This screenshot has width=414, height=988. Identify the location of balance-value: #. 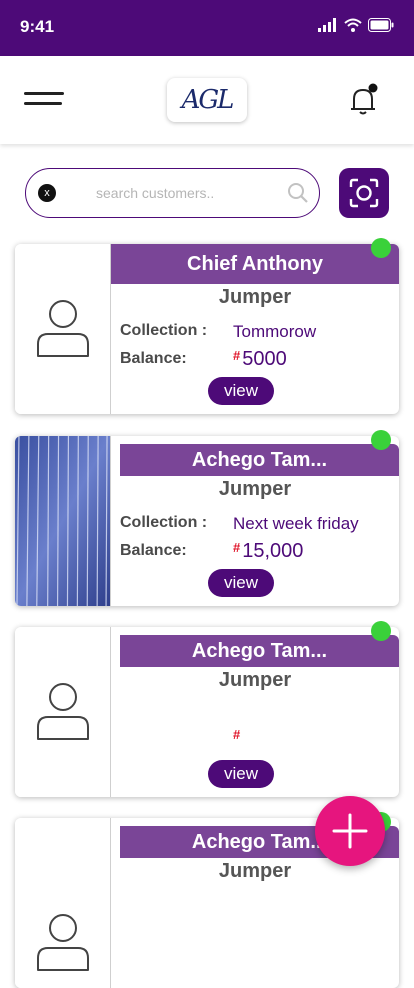
(237, 738).